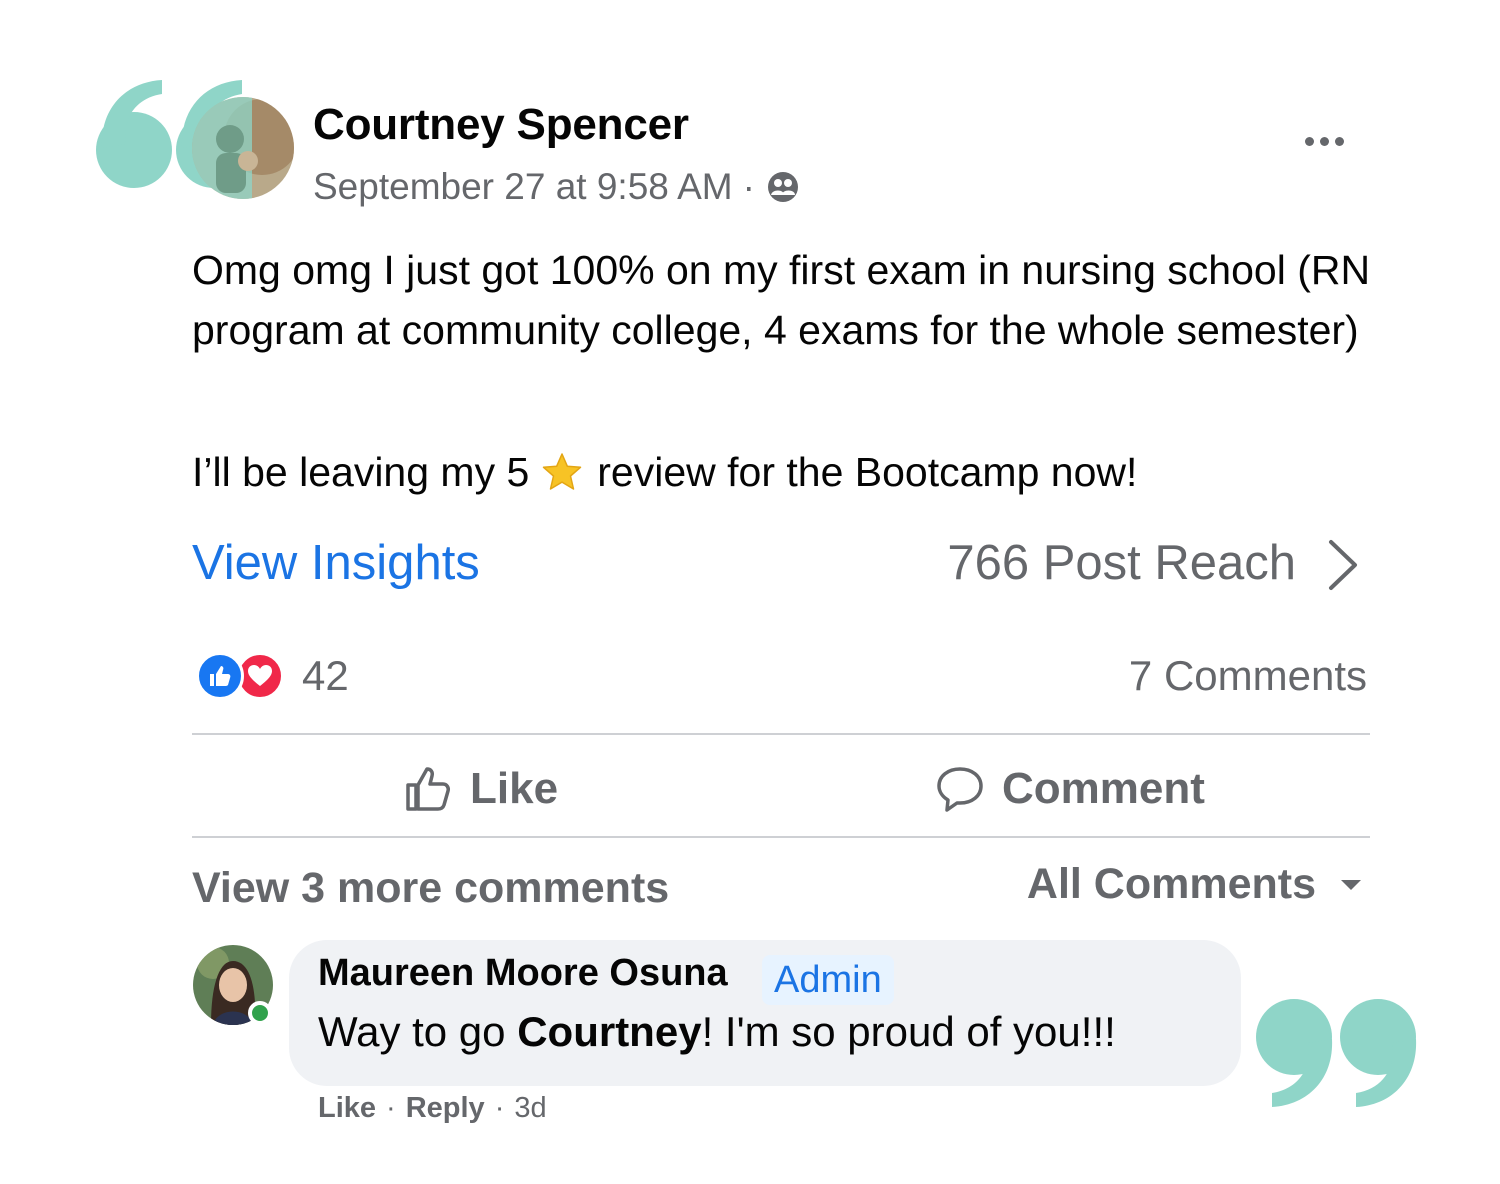 This screenshot has height=1184, width=1500. What do you see at coordinates (1336, 1053) in the screenshot?
I see `close-quote-icon` at bounding box center [1336, 1053].